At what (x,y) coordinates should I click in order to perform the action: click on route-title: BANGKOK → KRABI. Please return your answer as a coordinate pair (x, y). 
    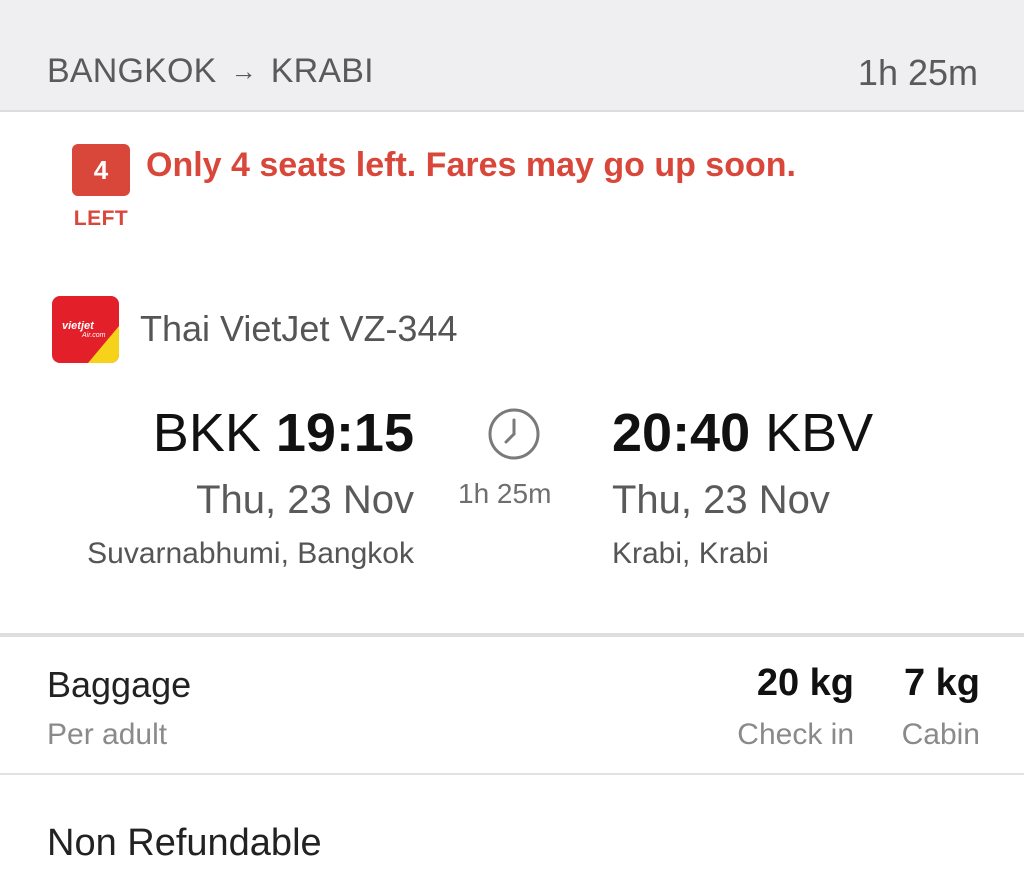
    Looking at the image, I should click on (210, 71).